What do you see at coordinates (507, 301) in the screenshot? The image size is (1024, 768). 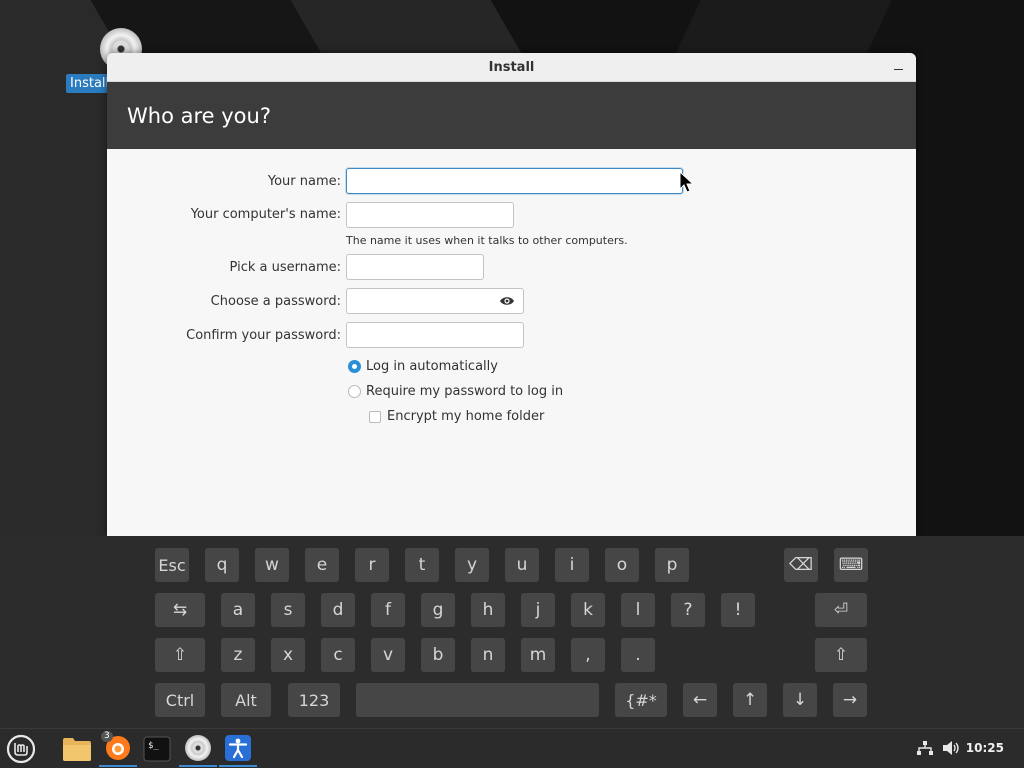 I see `show-password-icon` at bounding box center [507, 301].